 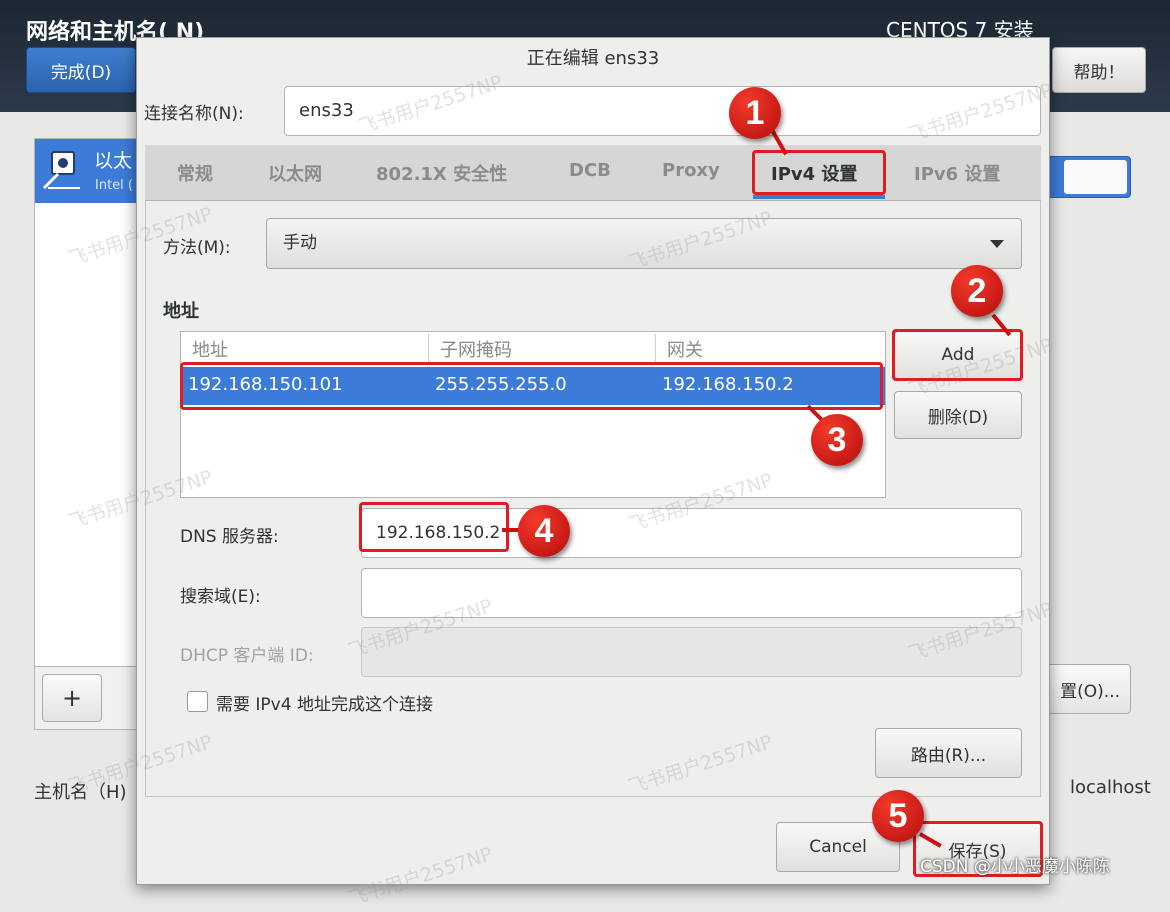 What do you see at coordinates (113, 161) in the screenshot?
I see `network-device-name: 以太` at bounding box center [113, 161].